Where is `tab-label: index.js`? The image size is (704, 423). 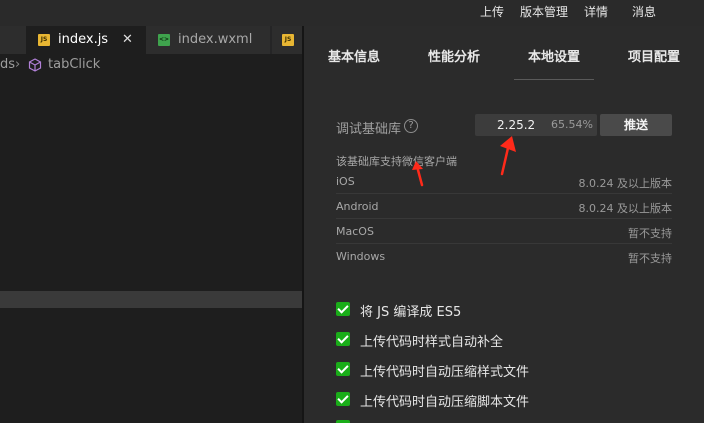 tab-label: index.js is located at coordinates (83, 39).